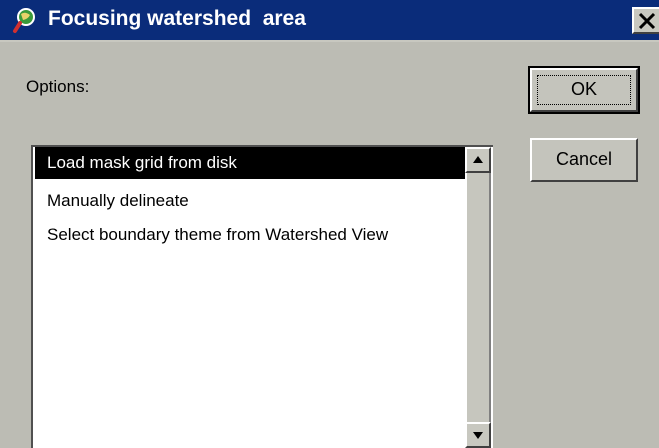  I want to click on arrow-up-icon, so click(478, 159).